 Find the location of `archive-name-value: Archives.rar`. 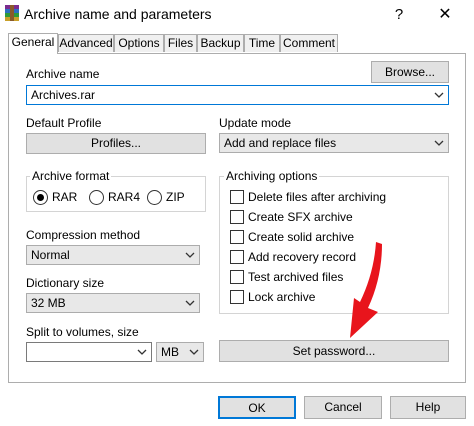

archive-name-value: Archives.rar is located at coordinates (63, 95).